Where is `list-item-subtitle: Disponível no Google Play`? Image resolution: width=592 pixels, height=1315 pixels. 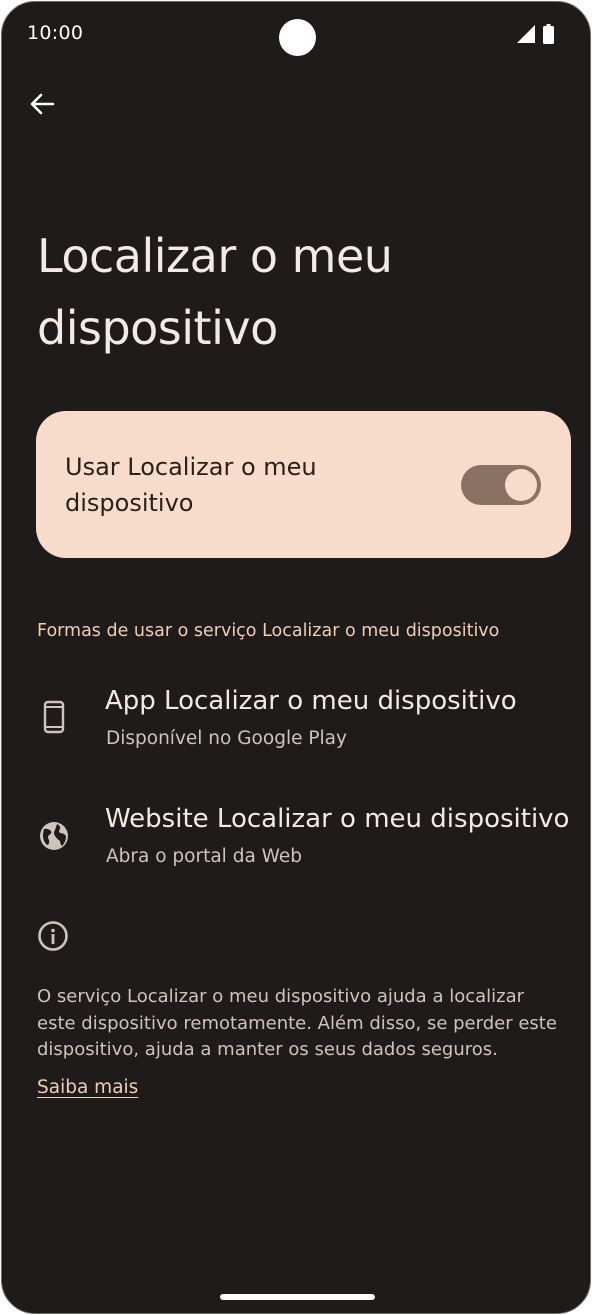 list-item-subtitle: Disponível no Google Play is located at coordinates (226, 738).